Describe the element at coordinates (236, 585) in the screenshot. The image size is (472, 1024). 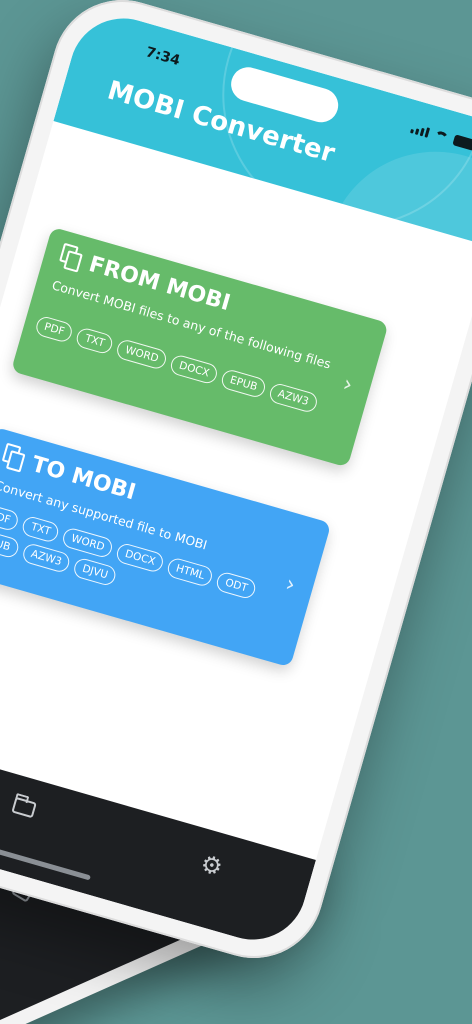
I see `format-chip: ODT` at that location.